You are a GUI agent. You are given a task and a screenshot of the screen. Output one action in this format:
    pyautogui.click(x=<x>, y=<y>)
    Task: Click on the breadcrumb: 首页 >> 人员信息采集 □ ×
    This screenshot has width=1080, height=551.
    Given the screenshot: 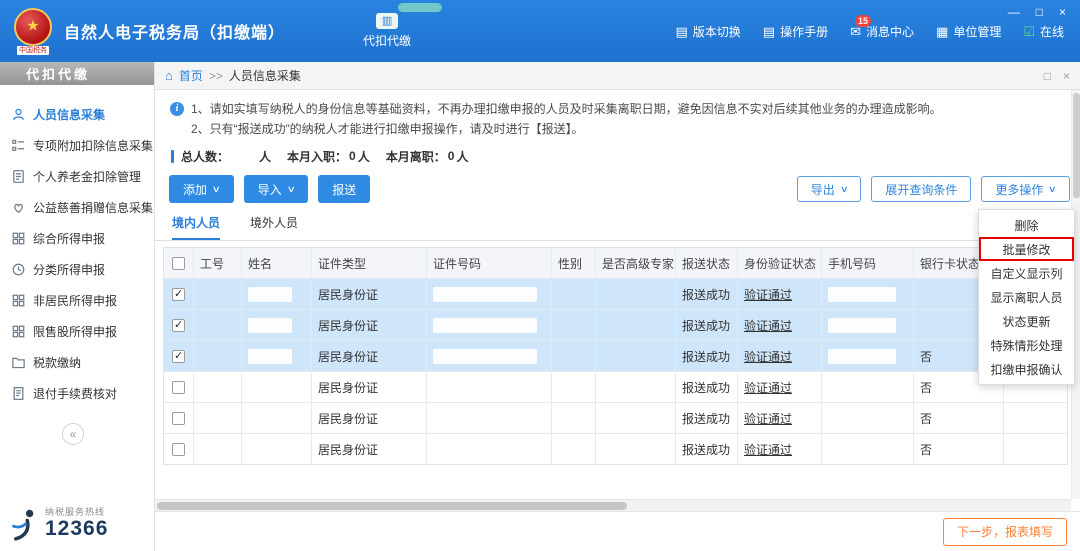 What is the action you would take?
    pyautogui.click(x=617, y=76)
    